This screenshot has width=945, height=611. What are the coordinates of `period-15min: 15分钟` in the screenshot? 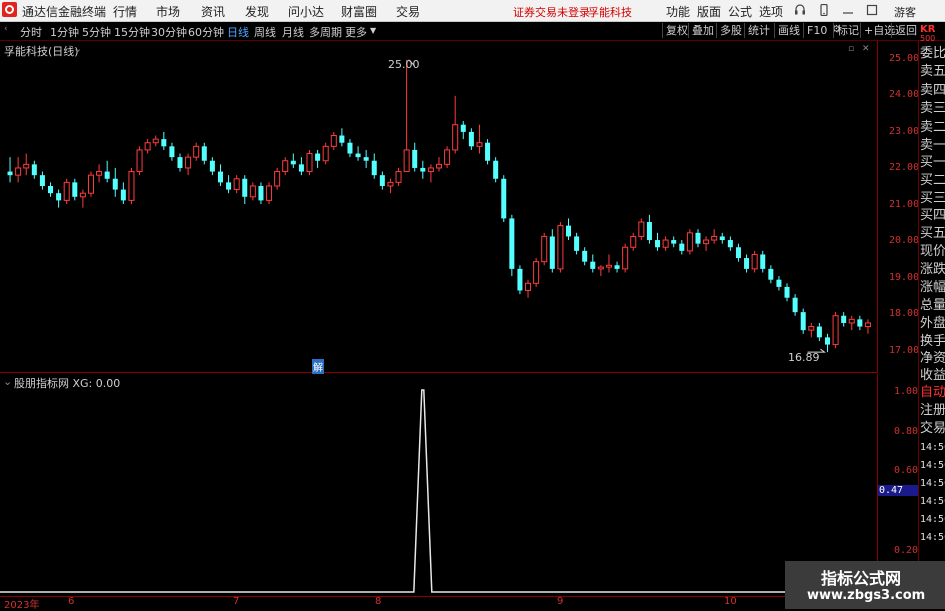 It's located at (132, 32).